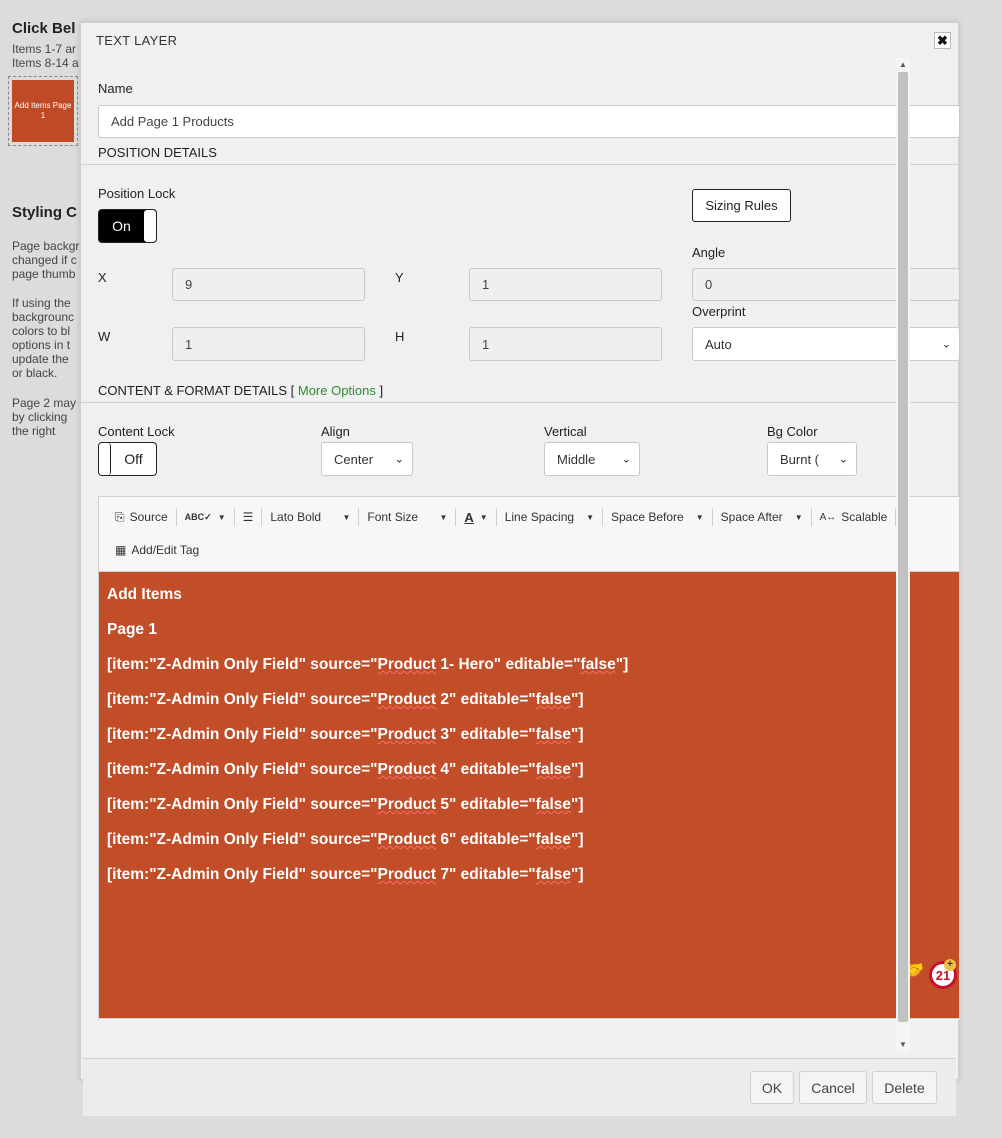  Describe the element at coordinates (565, 344) in the screenshot. I see `h-input: 1` at that location.